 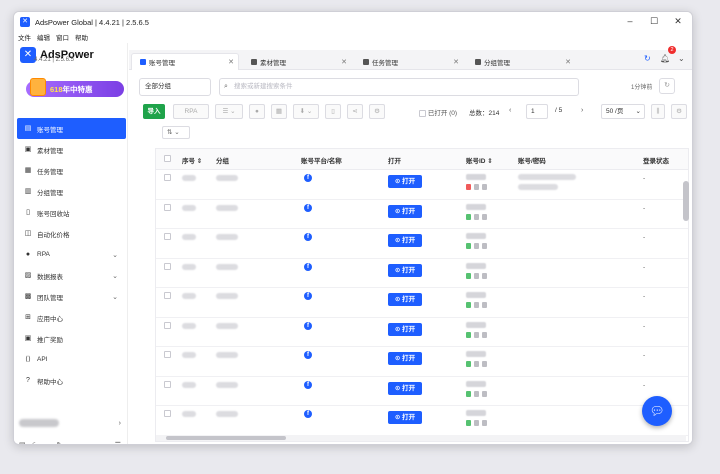 I want to click on monitor-icon: ▭, so click(x=47, y=442).